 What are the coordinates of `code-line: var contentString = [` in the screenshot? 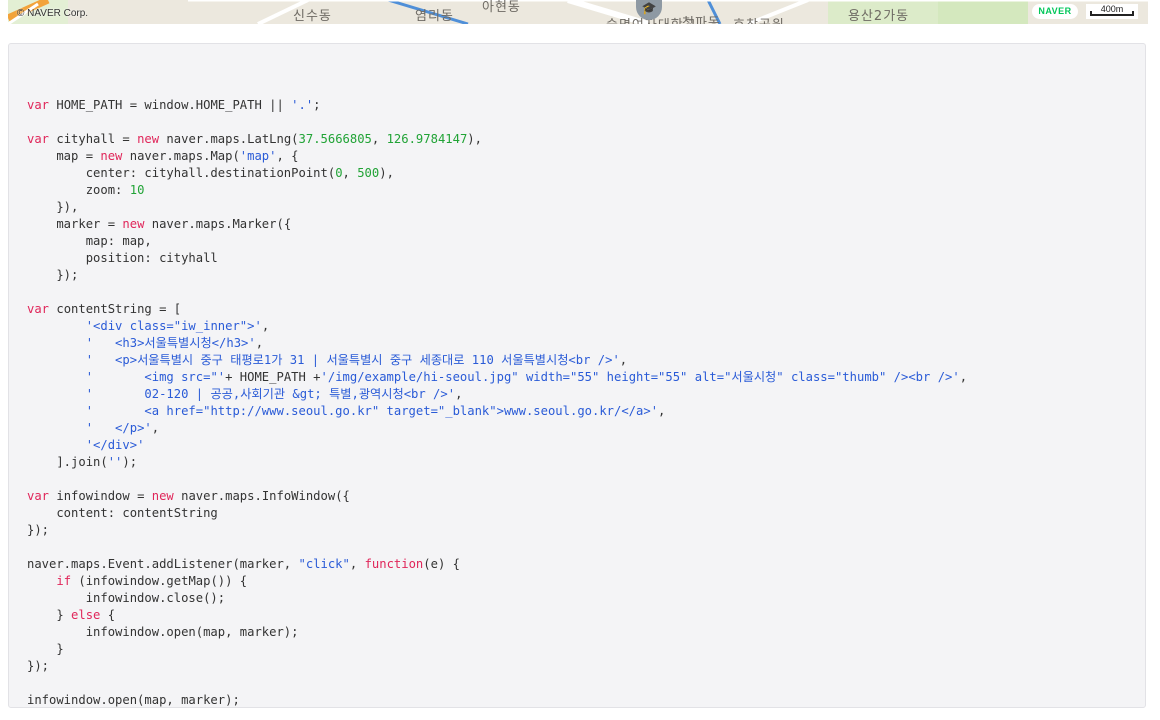 It's located at (497, 309).